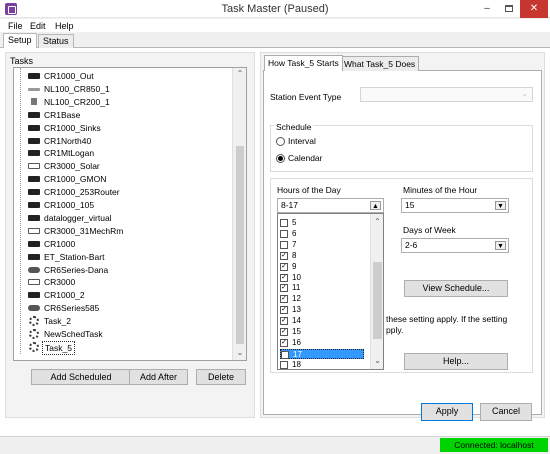 This screenshot has width=550, height=454. I want to click on cancel-button: Cancel, so click(506, 412).